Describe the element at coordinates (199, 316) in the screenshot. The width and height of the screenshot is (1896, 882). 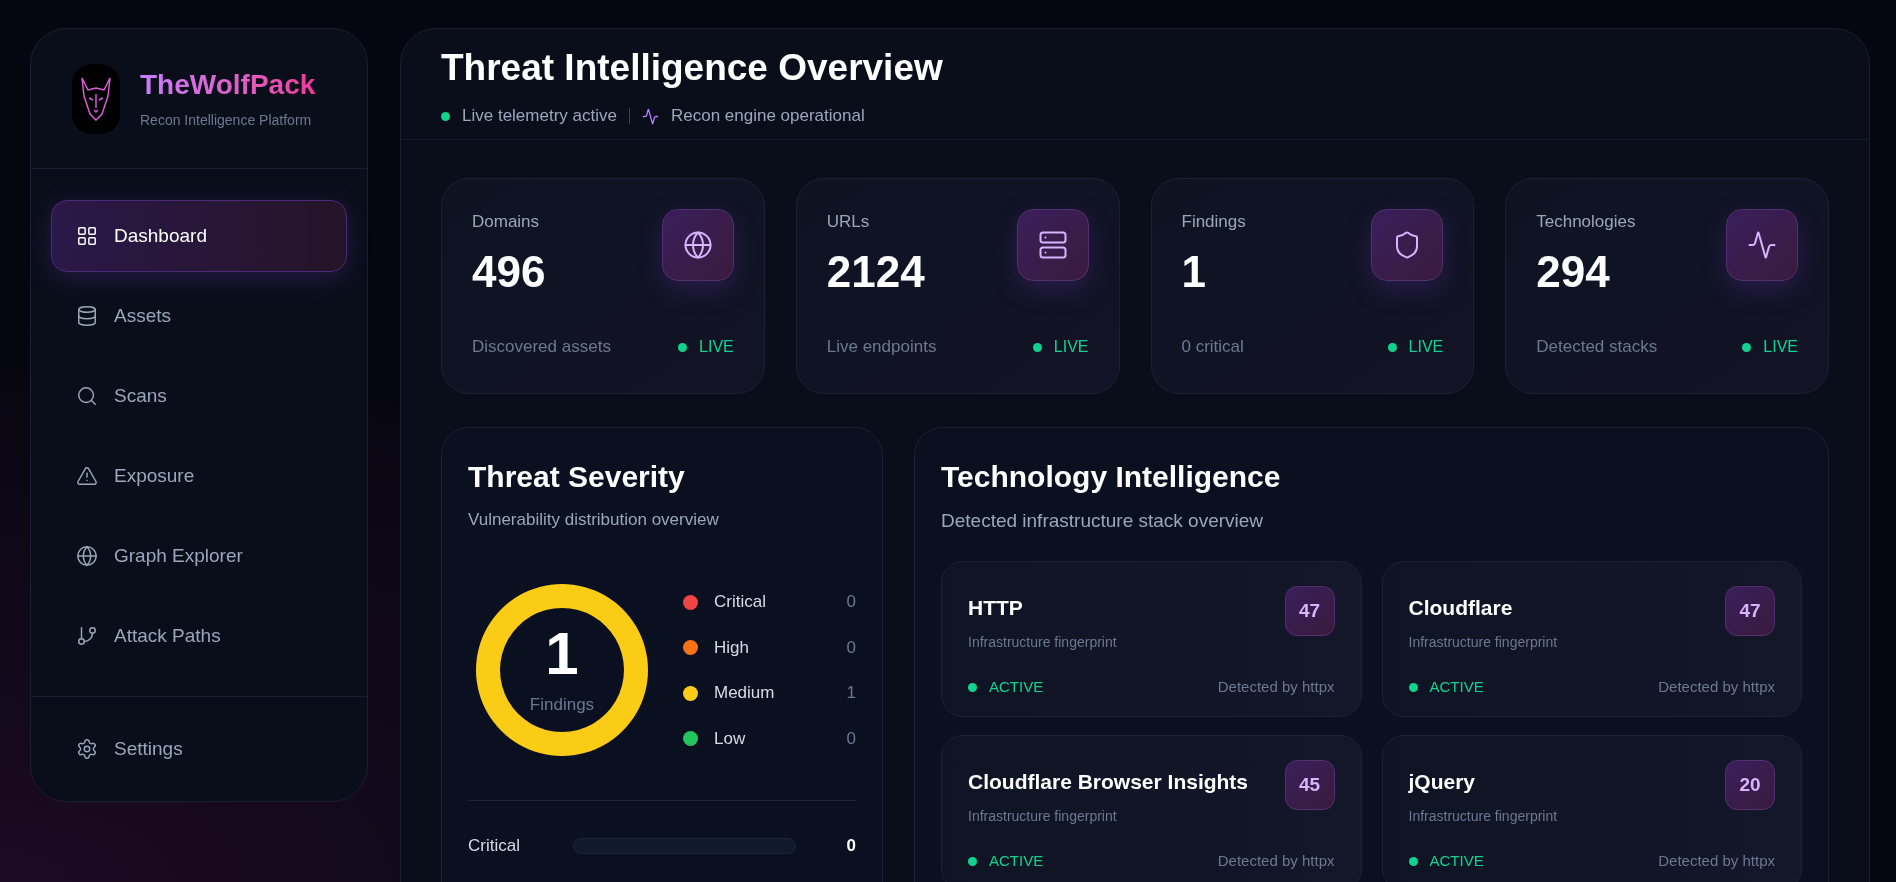
I see `nav-item: Assets` at that location.